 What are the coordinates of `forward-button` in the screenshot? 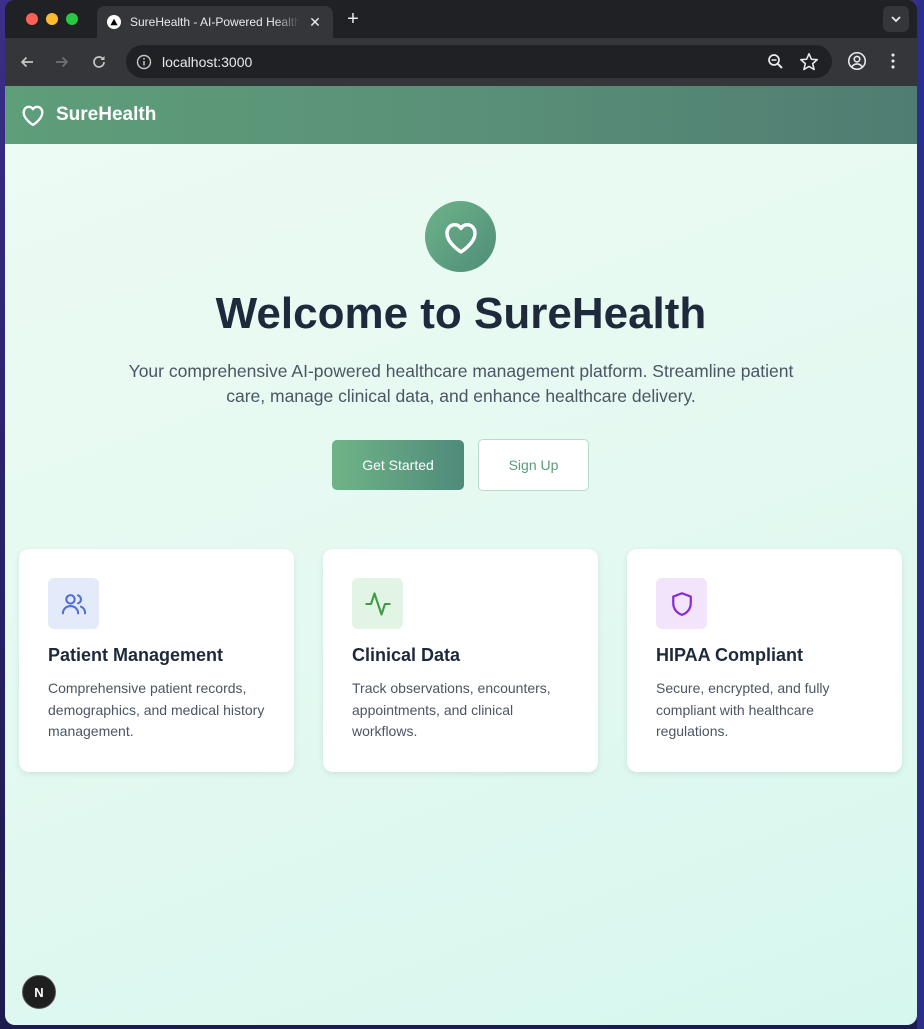 It's located at (62, 62).